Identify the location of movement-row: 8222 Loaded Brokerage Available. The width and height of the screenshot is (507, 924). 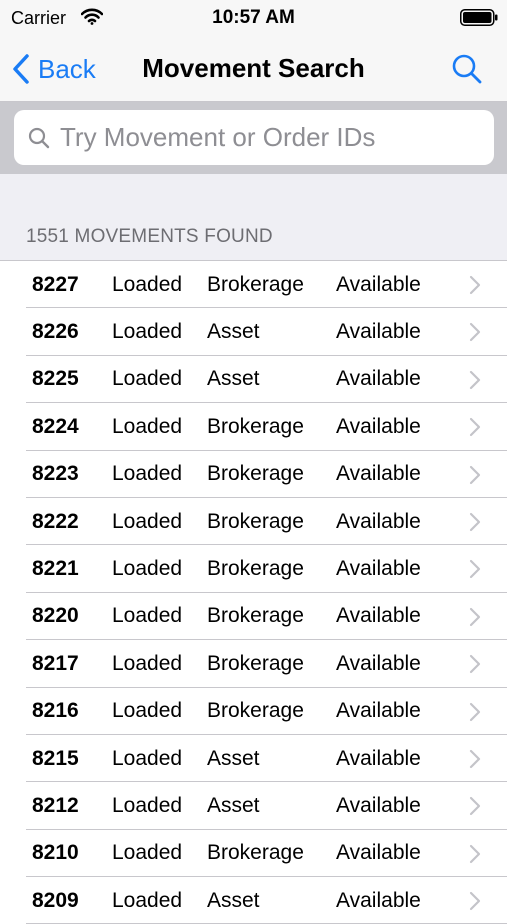
(253, 522).